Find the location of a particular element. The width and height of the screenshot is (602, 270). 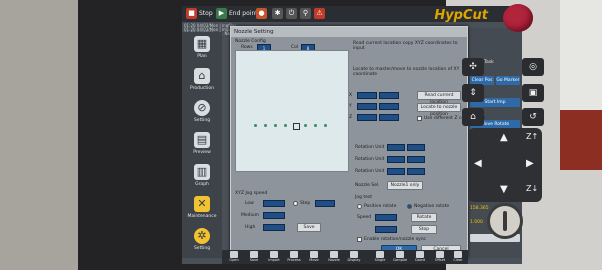

sidebar-item-setting-2: ✲ Setting is located at coordinates (202, 241).